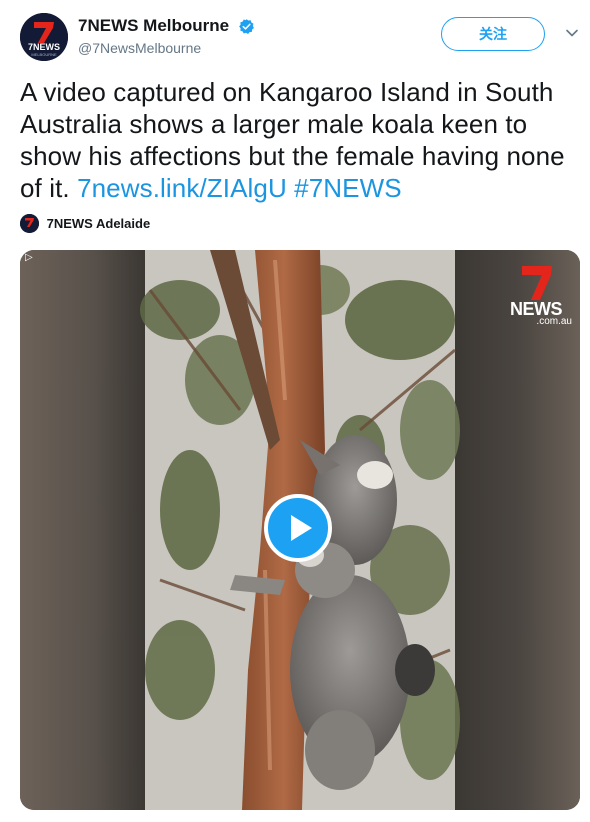  I want to click on tweet-link: 7news.link/ZIAlgU, so click(182, 188).